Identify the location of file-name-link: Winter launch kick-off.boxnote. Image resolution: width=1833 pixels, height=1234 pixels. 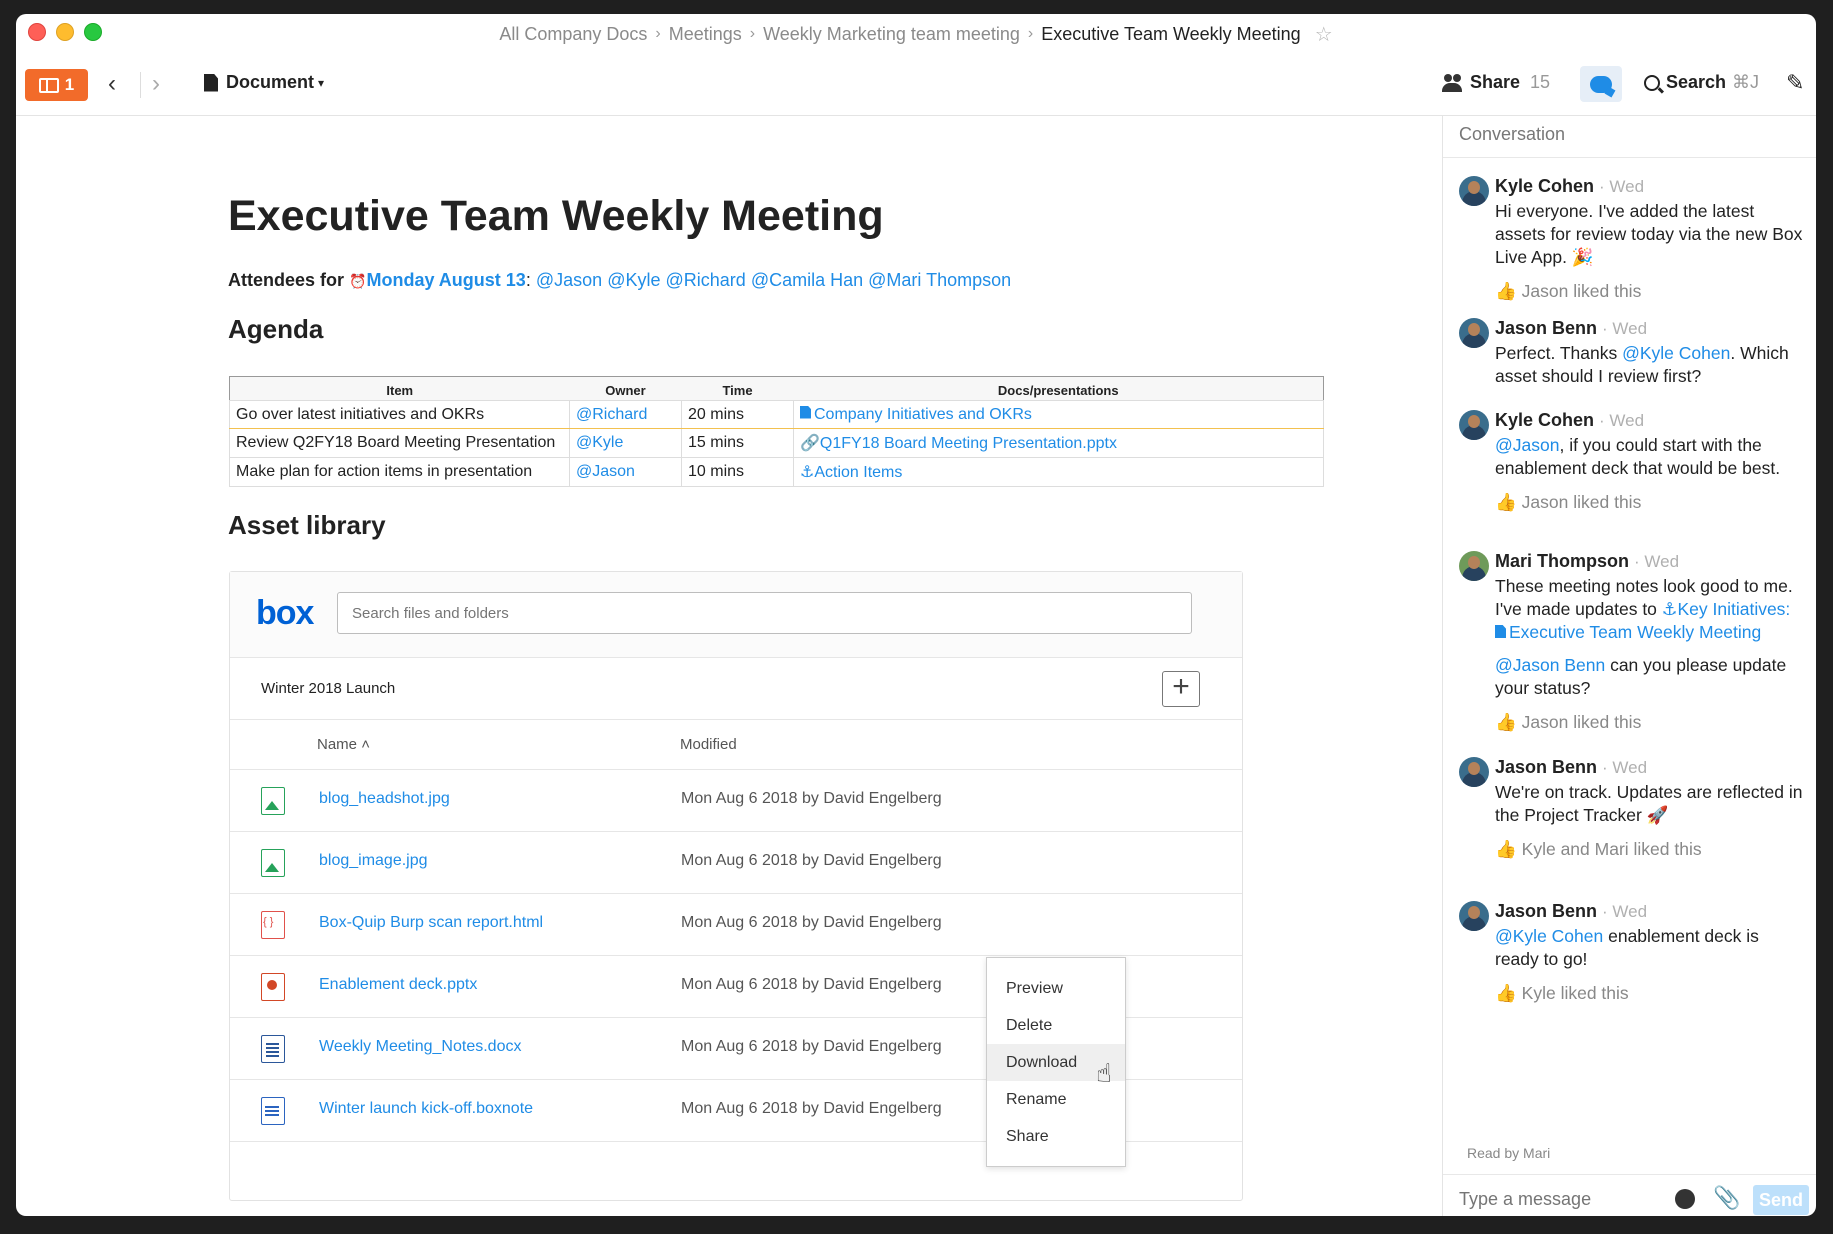
(426, 1109).